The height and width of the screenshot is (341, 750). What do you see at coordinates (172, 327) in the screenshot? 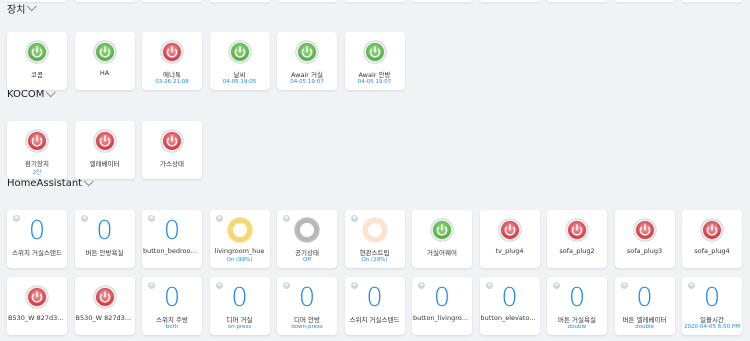
I see `card-status: both` at bounding box center [172, 327].